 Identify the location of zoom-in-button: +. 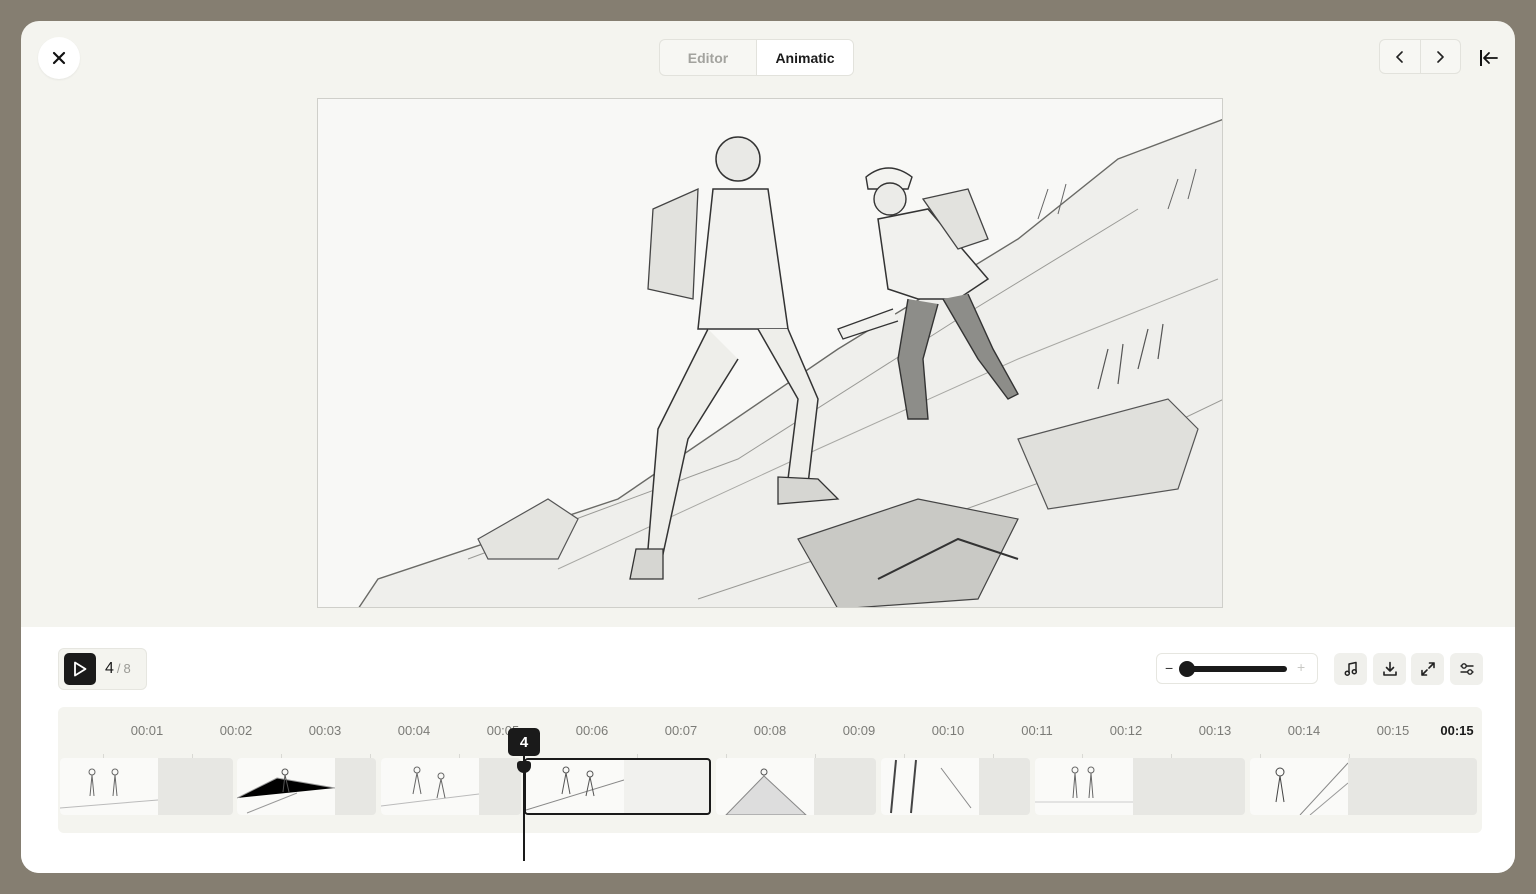
(1301, 667).